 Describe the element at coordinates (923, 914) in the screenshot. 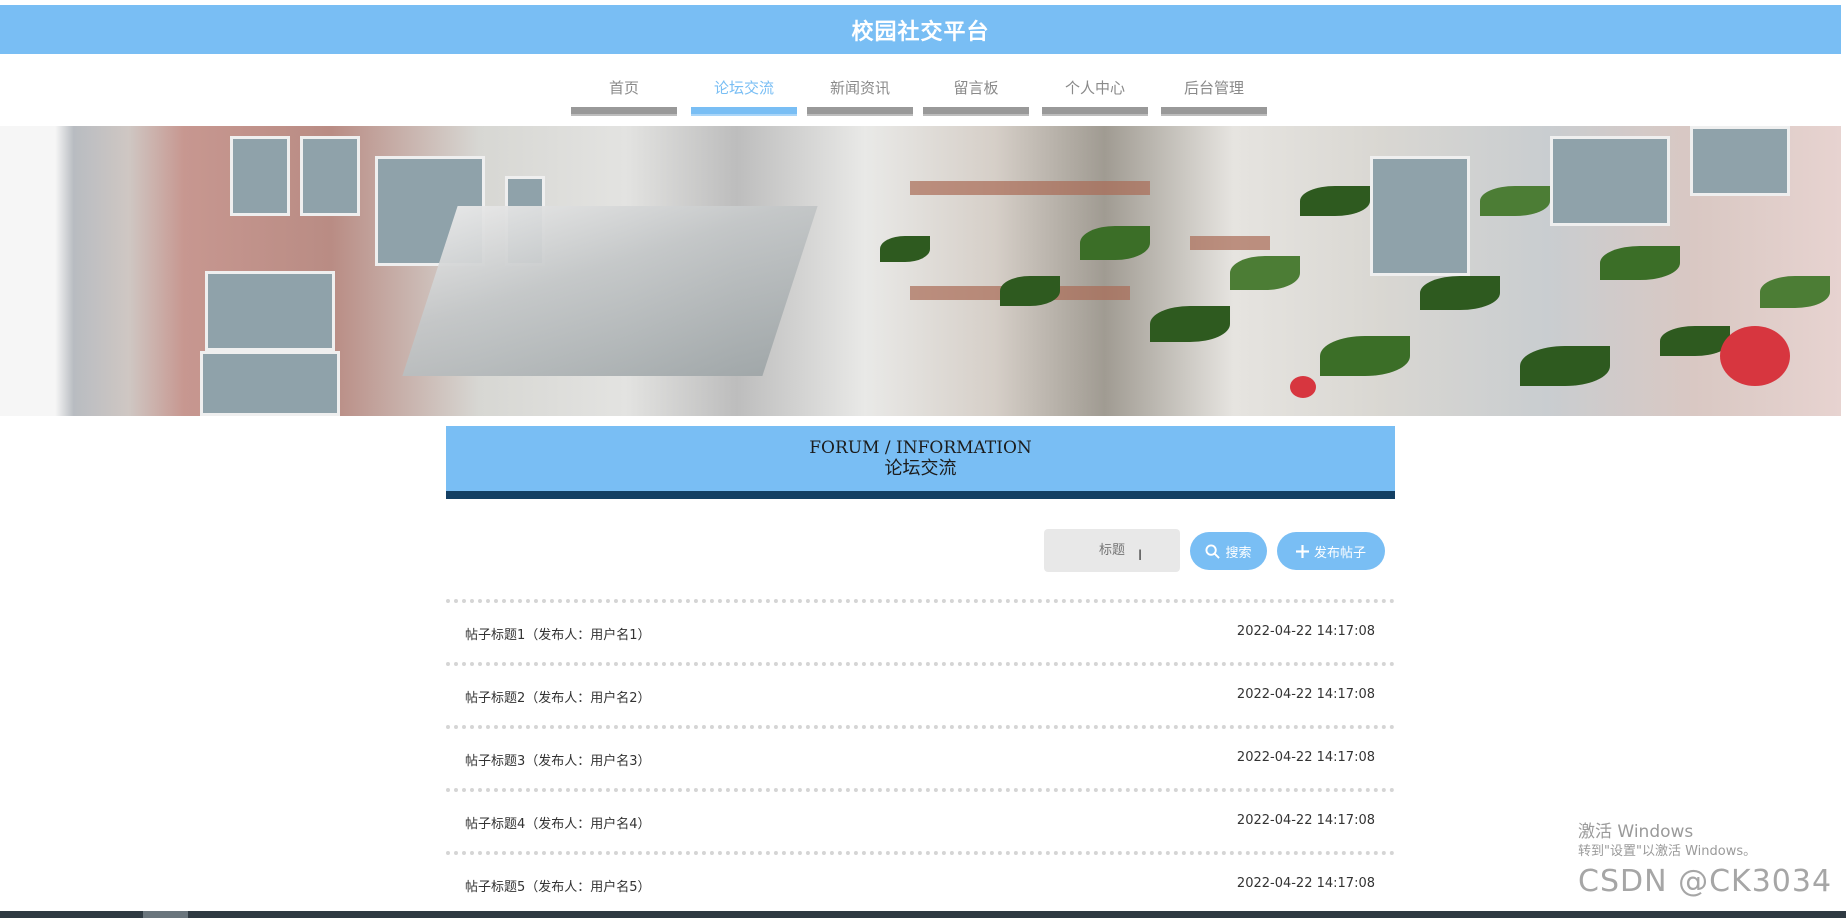

I see `horizontal-scrollbar` at that location.